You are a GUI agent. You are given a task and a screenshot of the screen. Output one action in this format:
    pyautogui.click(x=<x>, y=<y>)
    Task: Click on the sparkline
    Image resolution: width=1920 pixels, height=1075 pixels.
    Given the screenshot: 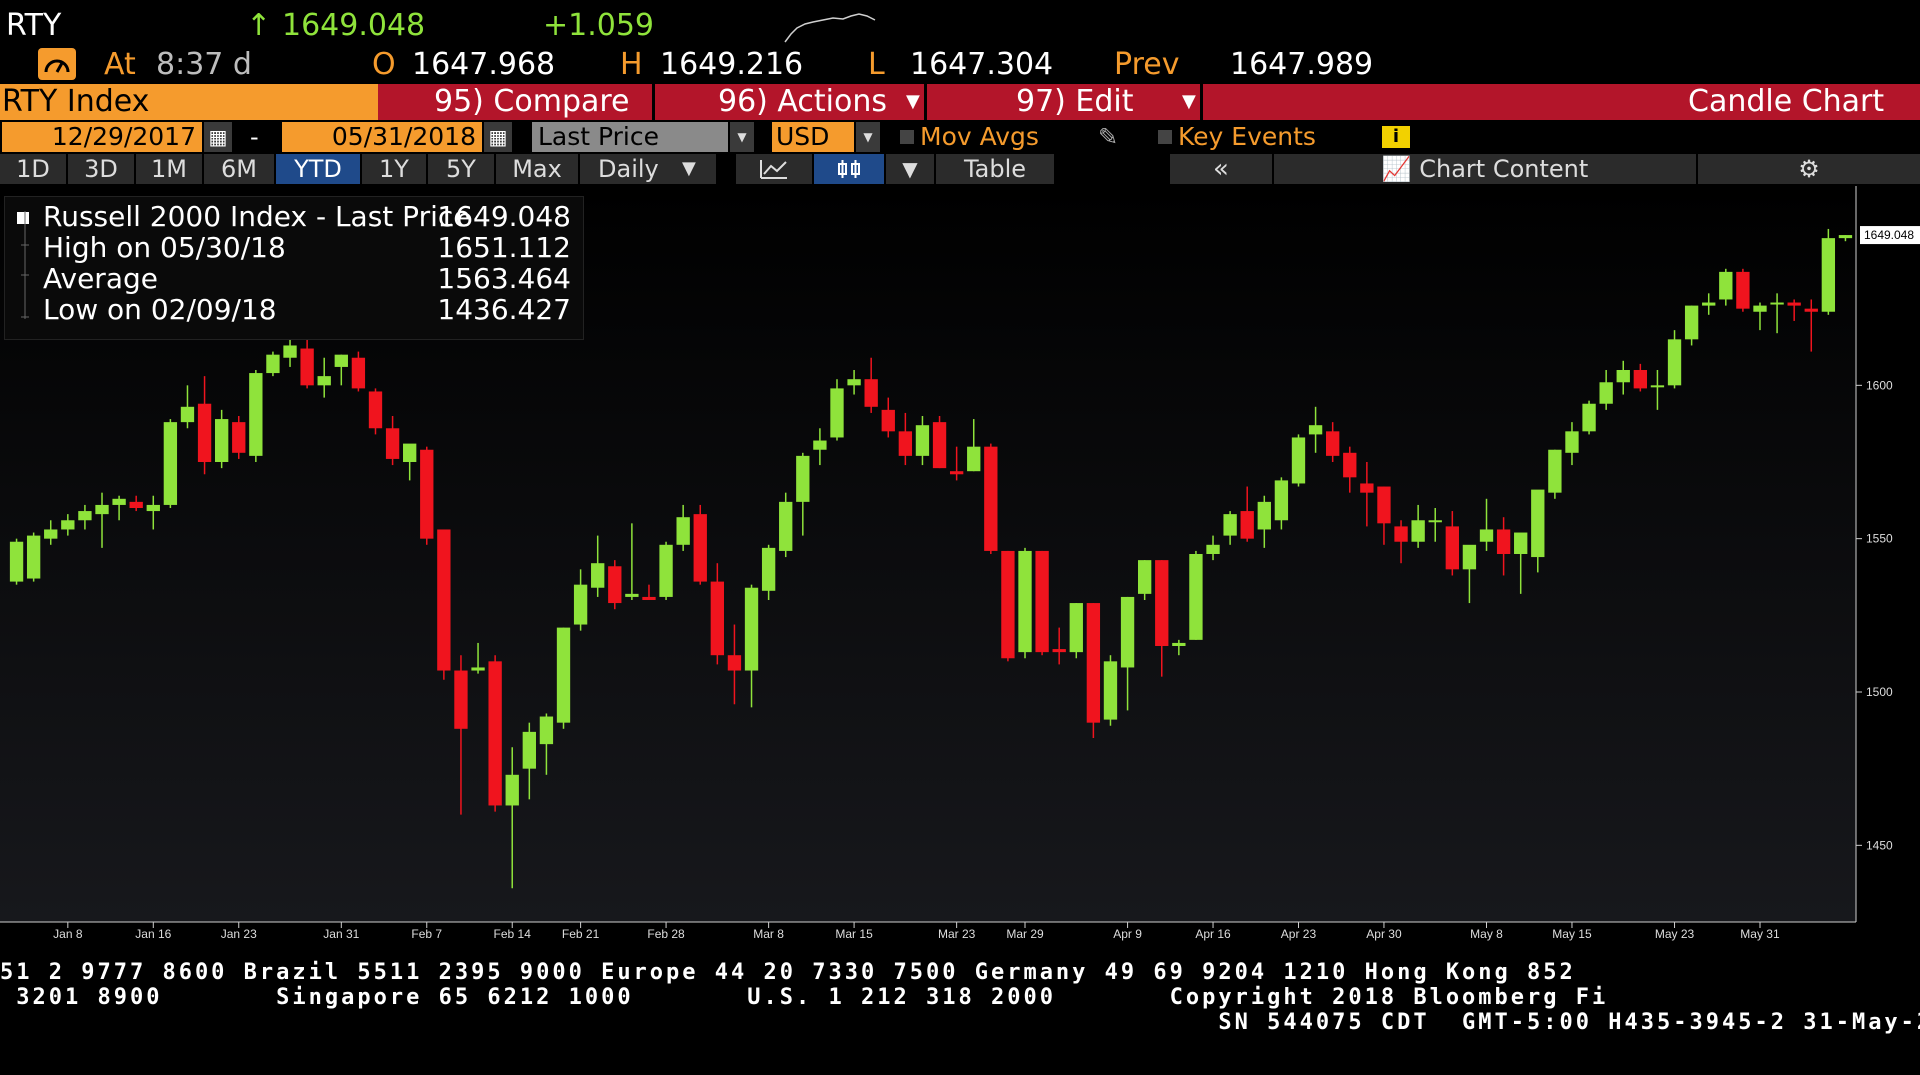 What is the action you would take?
    pyautogui.click(x=830, y=28)
    